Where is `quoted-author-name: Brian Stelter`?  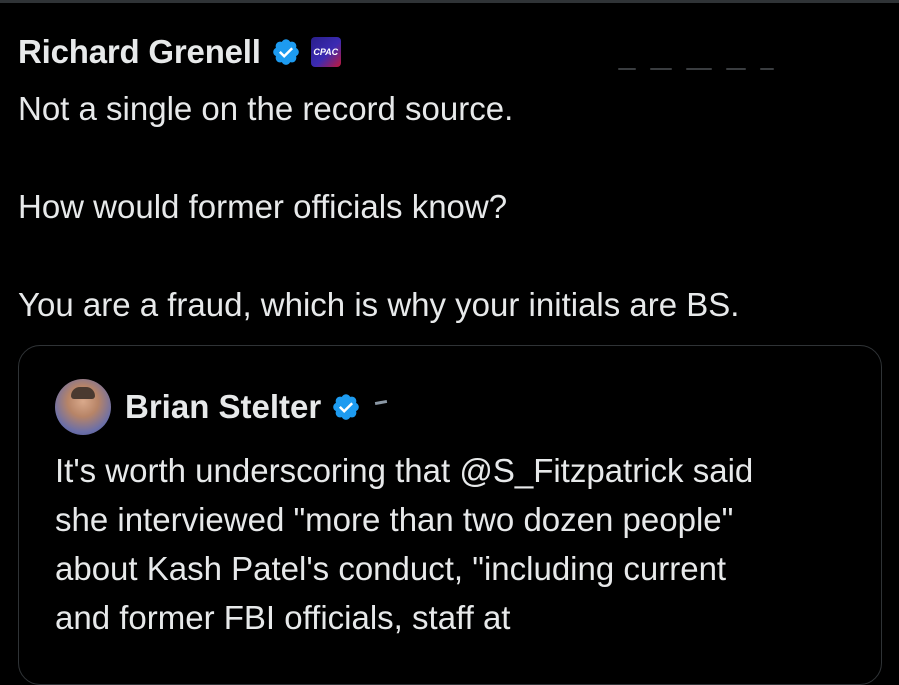
quoted-author-name: Brian Stelter is located at coordinates (223, 407).